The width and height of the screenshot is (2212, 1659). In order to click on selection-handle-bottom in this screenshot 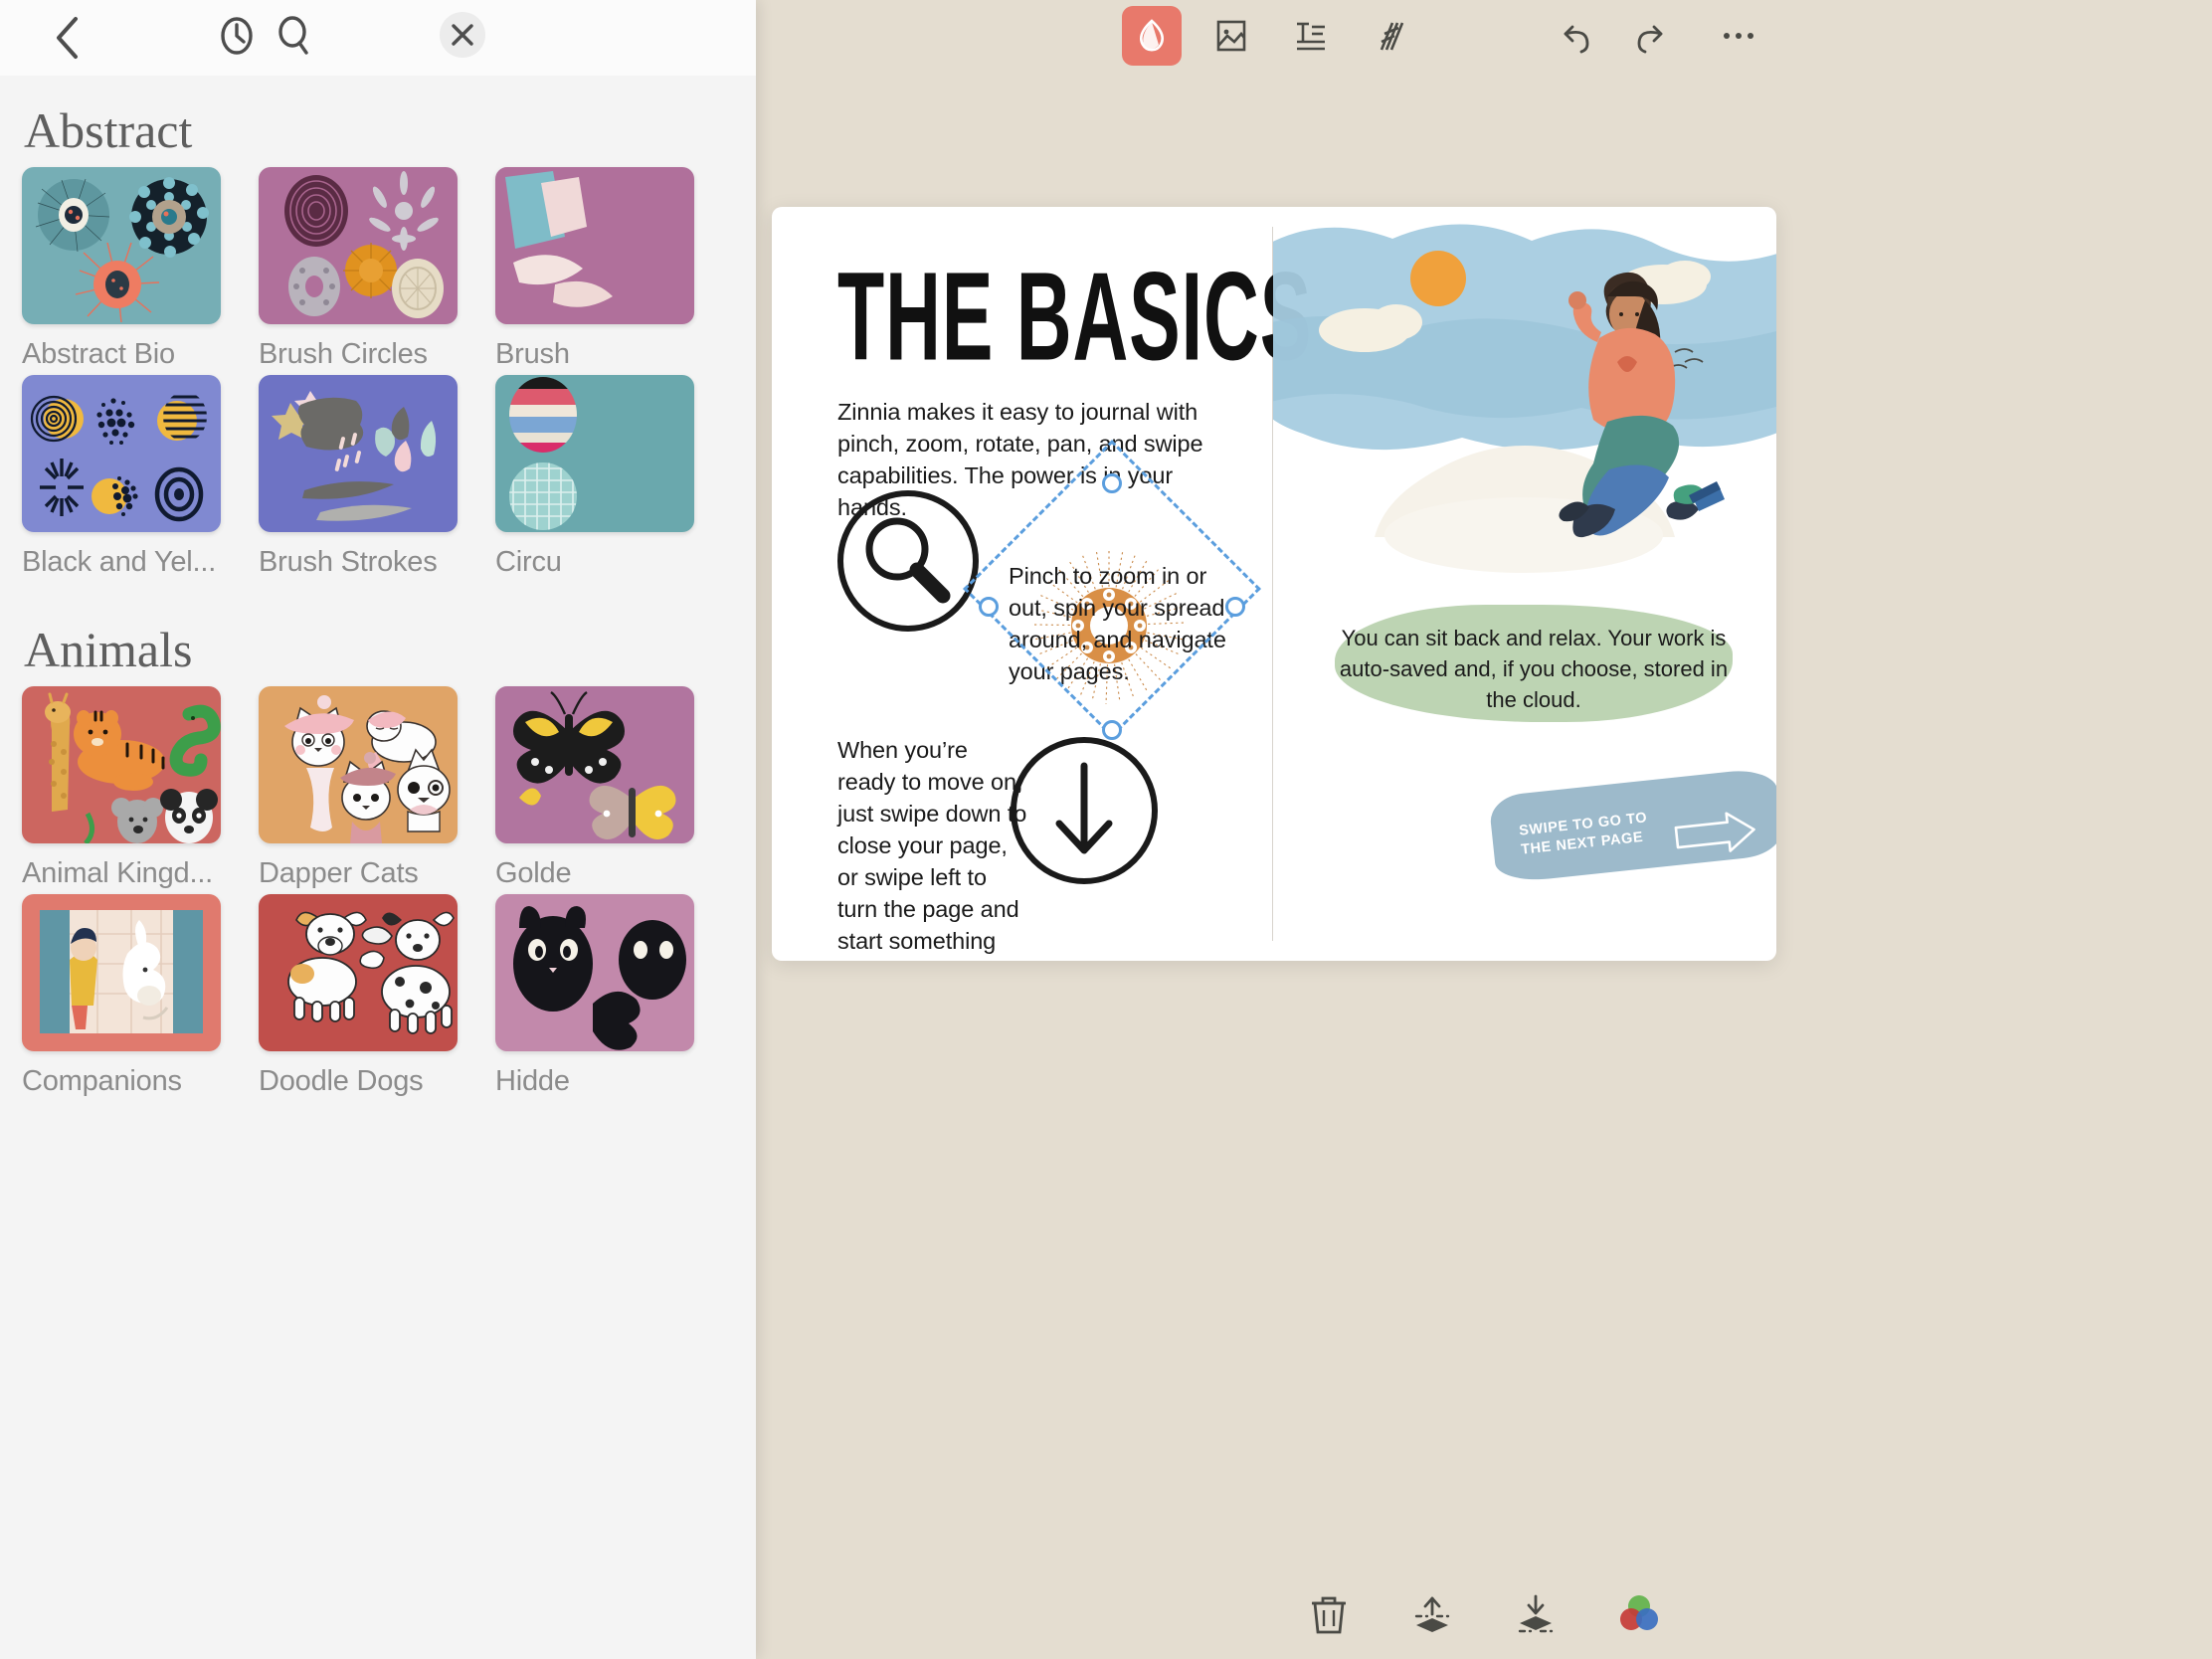, I will do `click(1112, 730)`.